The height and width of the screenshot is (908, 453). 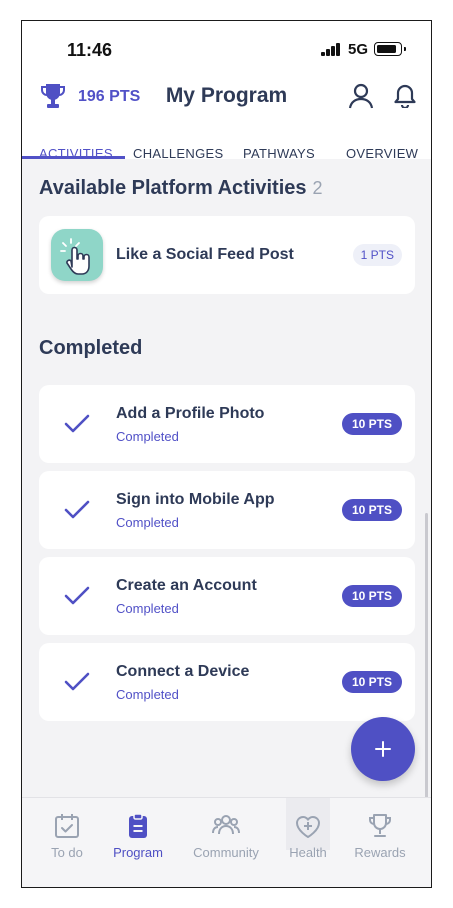 I want to click on tab-bar: ACTIVITIES CHALLENGES PATHWAYS OVERVIEW, so click(x=226, y=146).